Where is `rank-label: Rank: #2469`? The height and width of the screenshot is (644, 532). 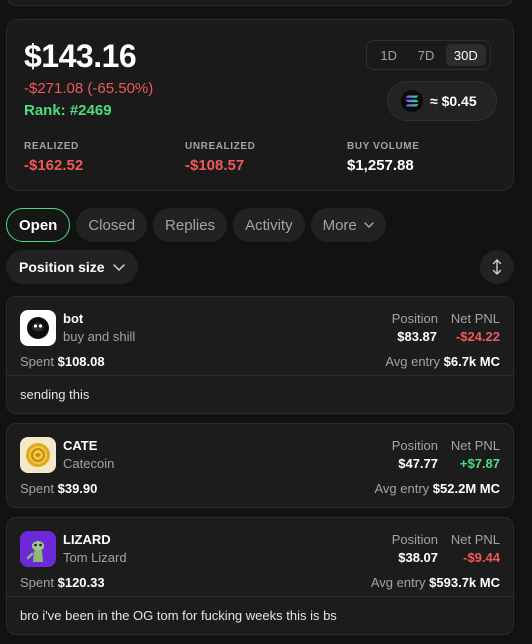 rank-label: Rank: #2469 is located at coordinates (68, 110).